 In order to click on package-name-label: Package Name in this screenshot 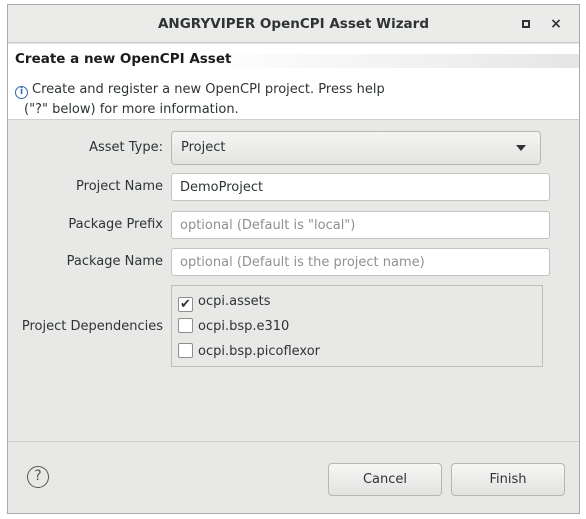, I will do `click(114, 261)`.